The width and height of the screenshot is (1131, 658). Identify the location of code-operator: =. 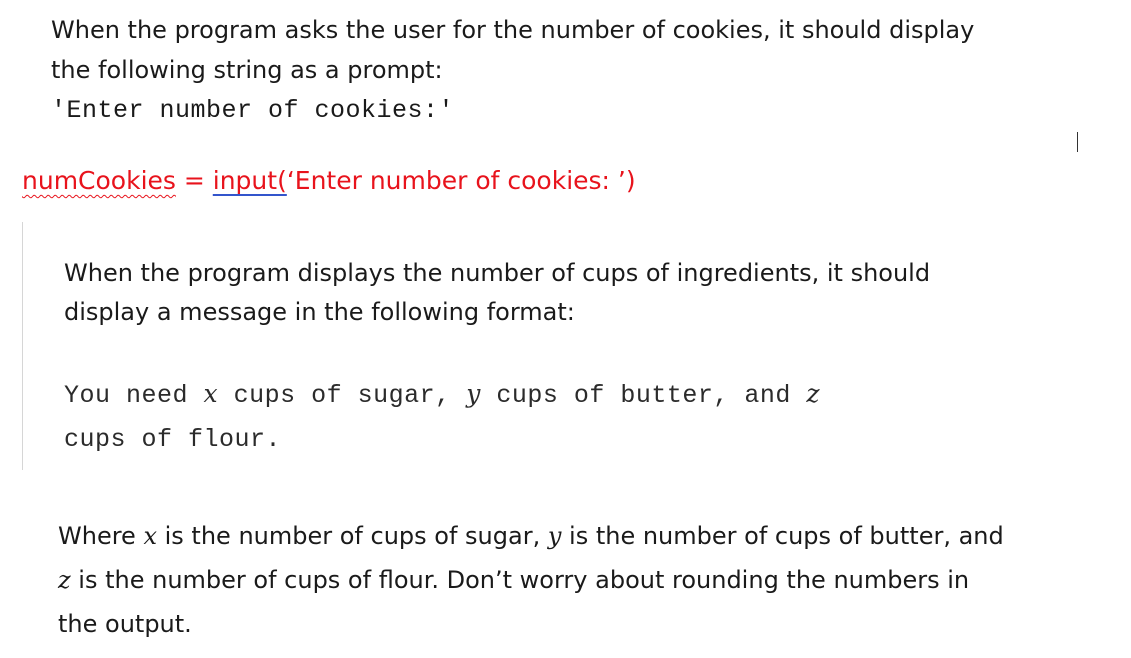
(194, 180).